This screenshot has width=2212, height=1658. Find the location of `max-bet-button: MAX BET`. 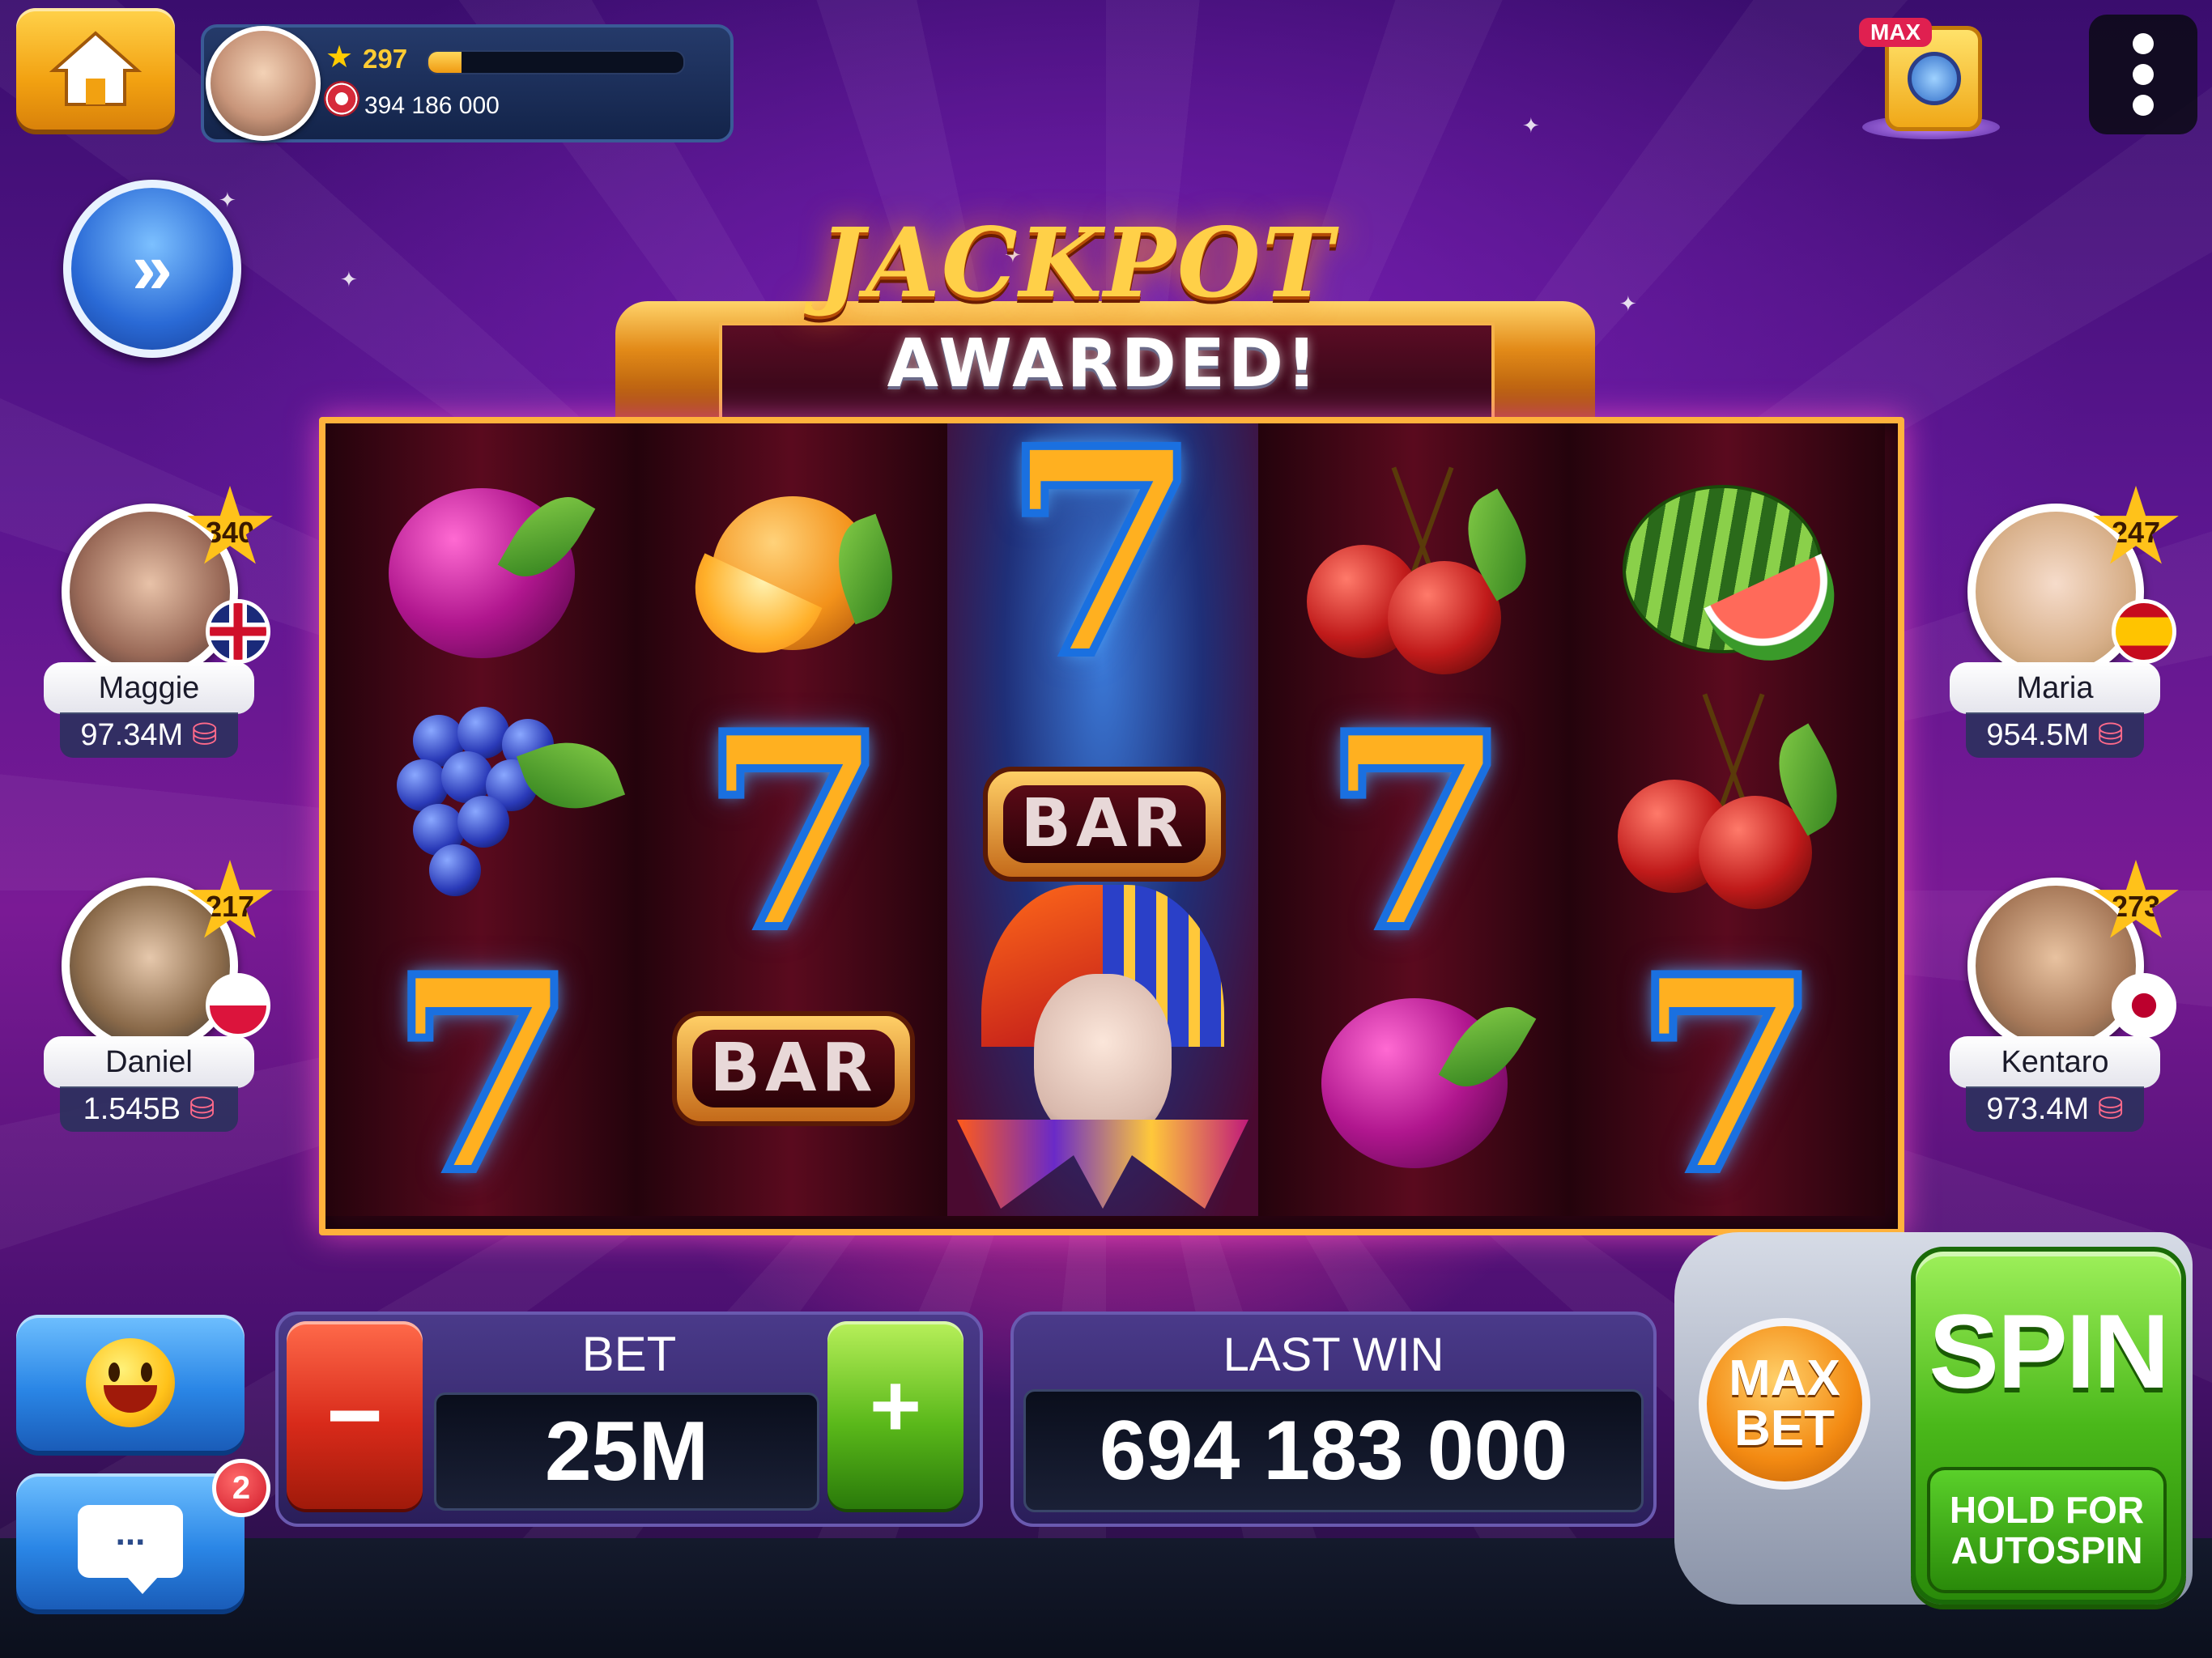

max-bet-button: MAX BET is located at coordinates (1784, 1404).